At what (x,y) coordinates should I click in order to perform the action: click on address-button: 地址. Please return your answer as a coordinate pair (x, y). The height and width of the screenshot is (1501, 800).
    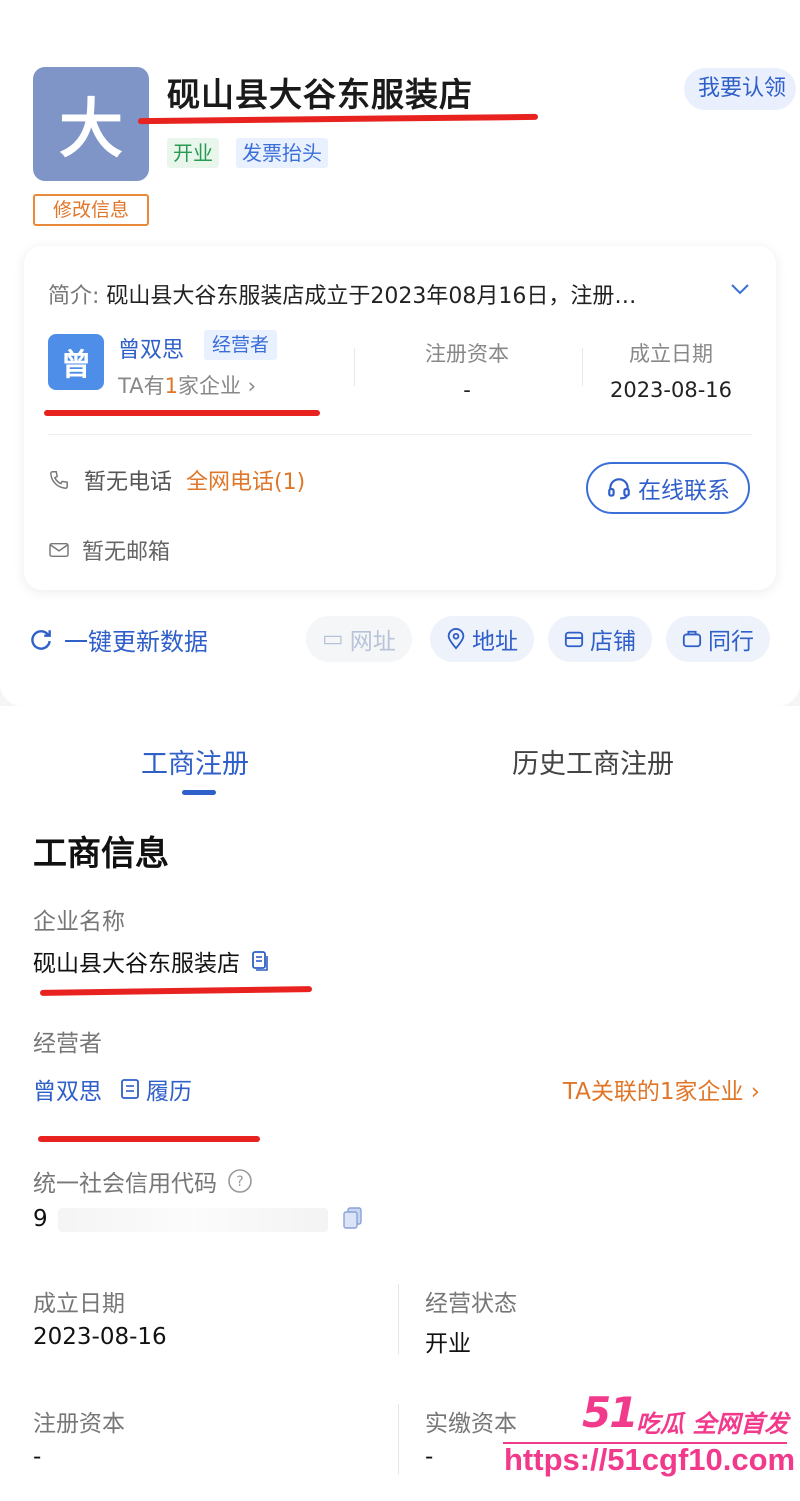
    Looking at the image, I should click on (482, 639).